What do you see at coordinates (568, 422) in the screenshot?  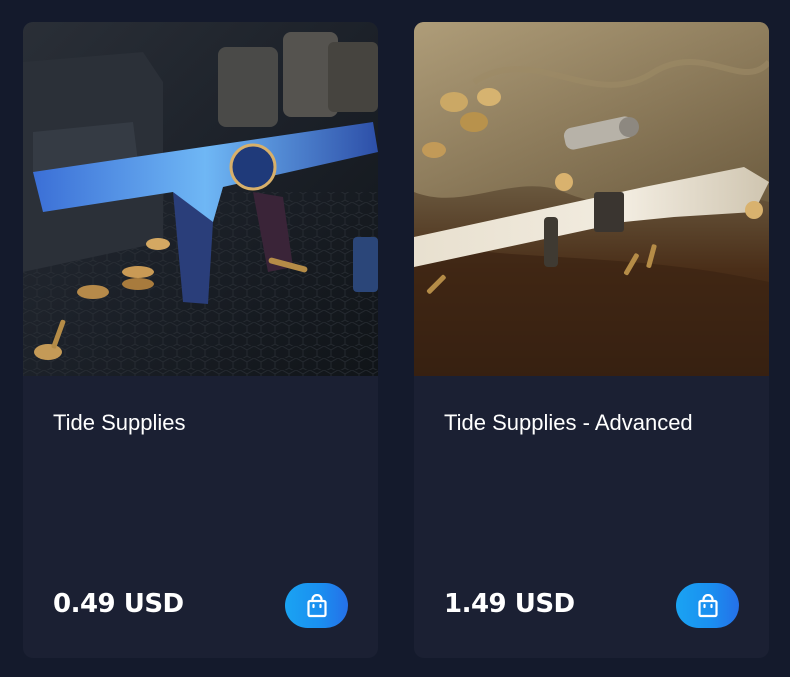 I see `product-title: Tide Supplies - Advanced` at bounding box center [568, 422].